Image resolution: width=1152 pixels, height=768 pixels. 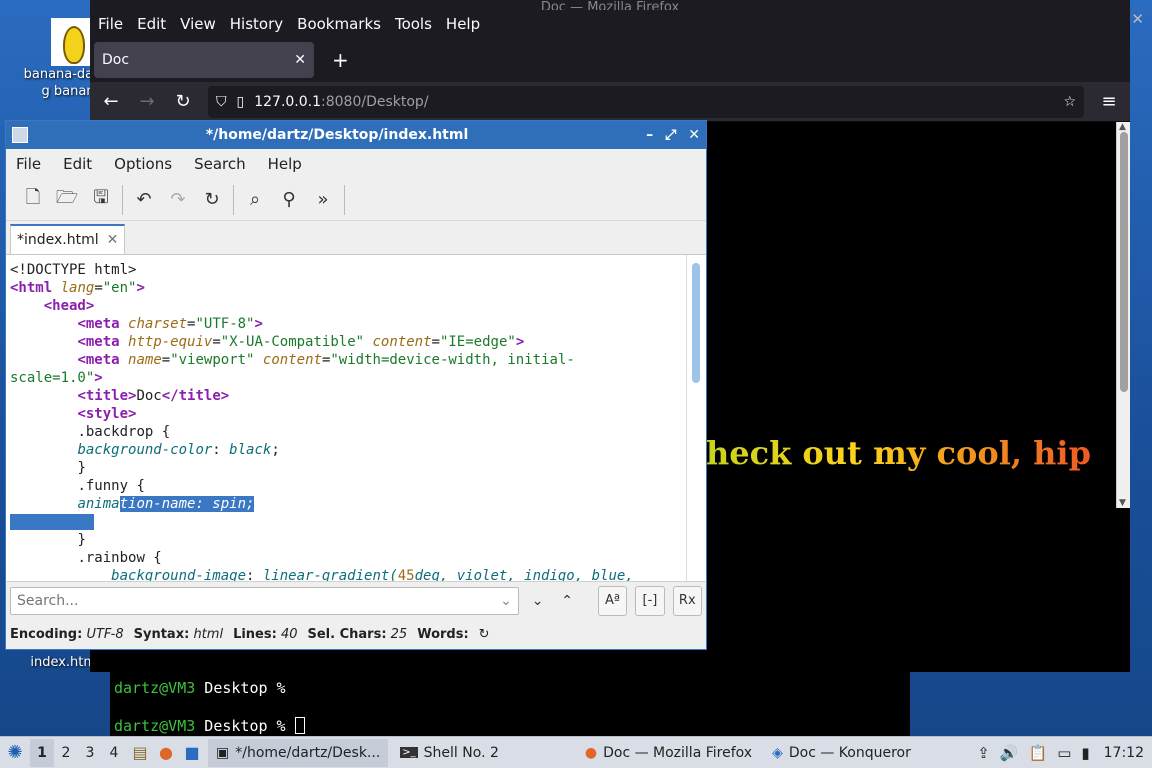 What do you see at coordinates (28, 164) in the screenshot?
I see `ed-menu-file: File` at bounding box center [28, 164].